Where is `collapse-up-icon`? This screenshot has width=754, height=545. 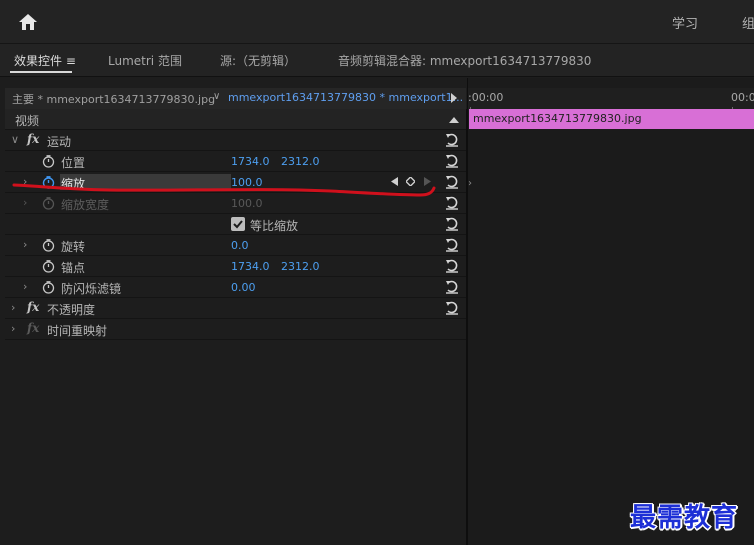 collapse-up-icon is located at coordinates (454, 119).